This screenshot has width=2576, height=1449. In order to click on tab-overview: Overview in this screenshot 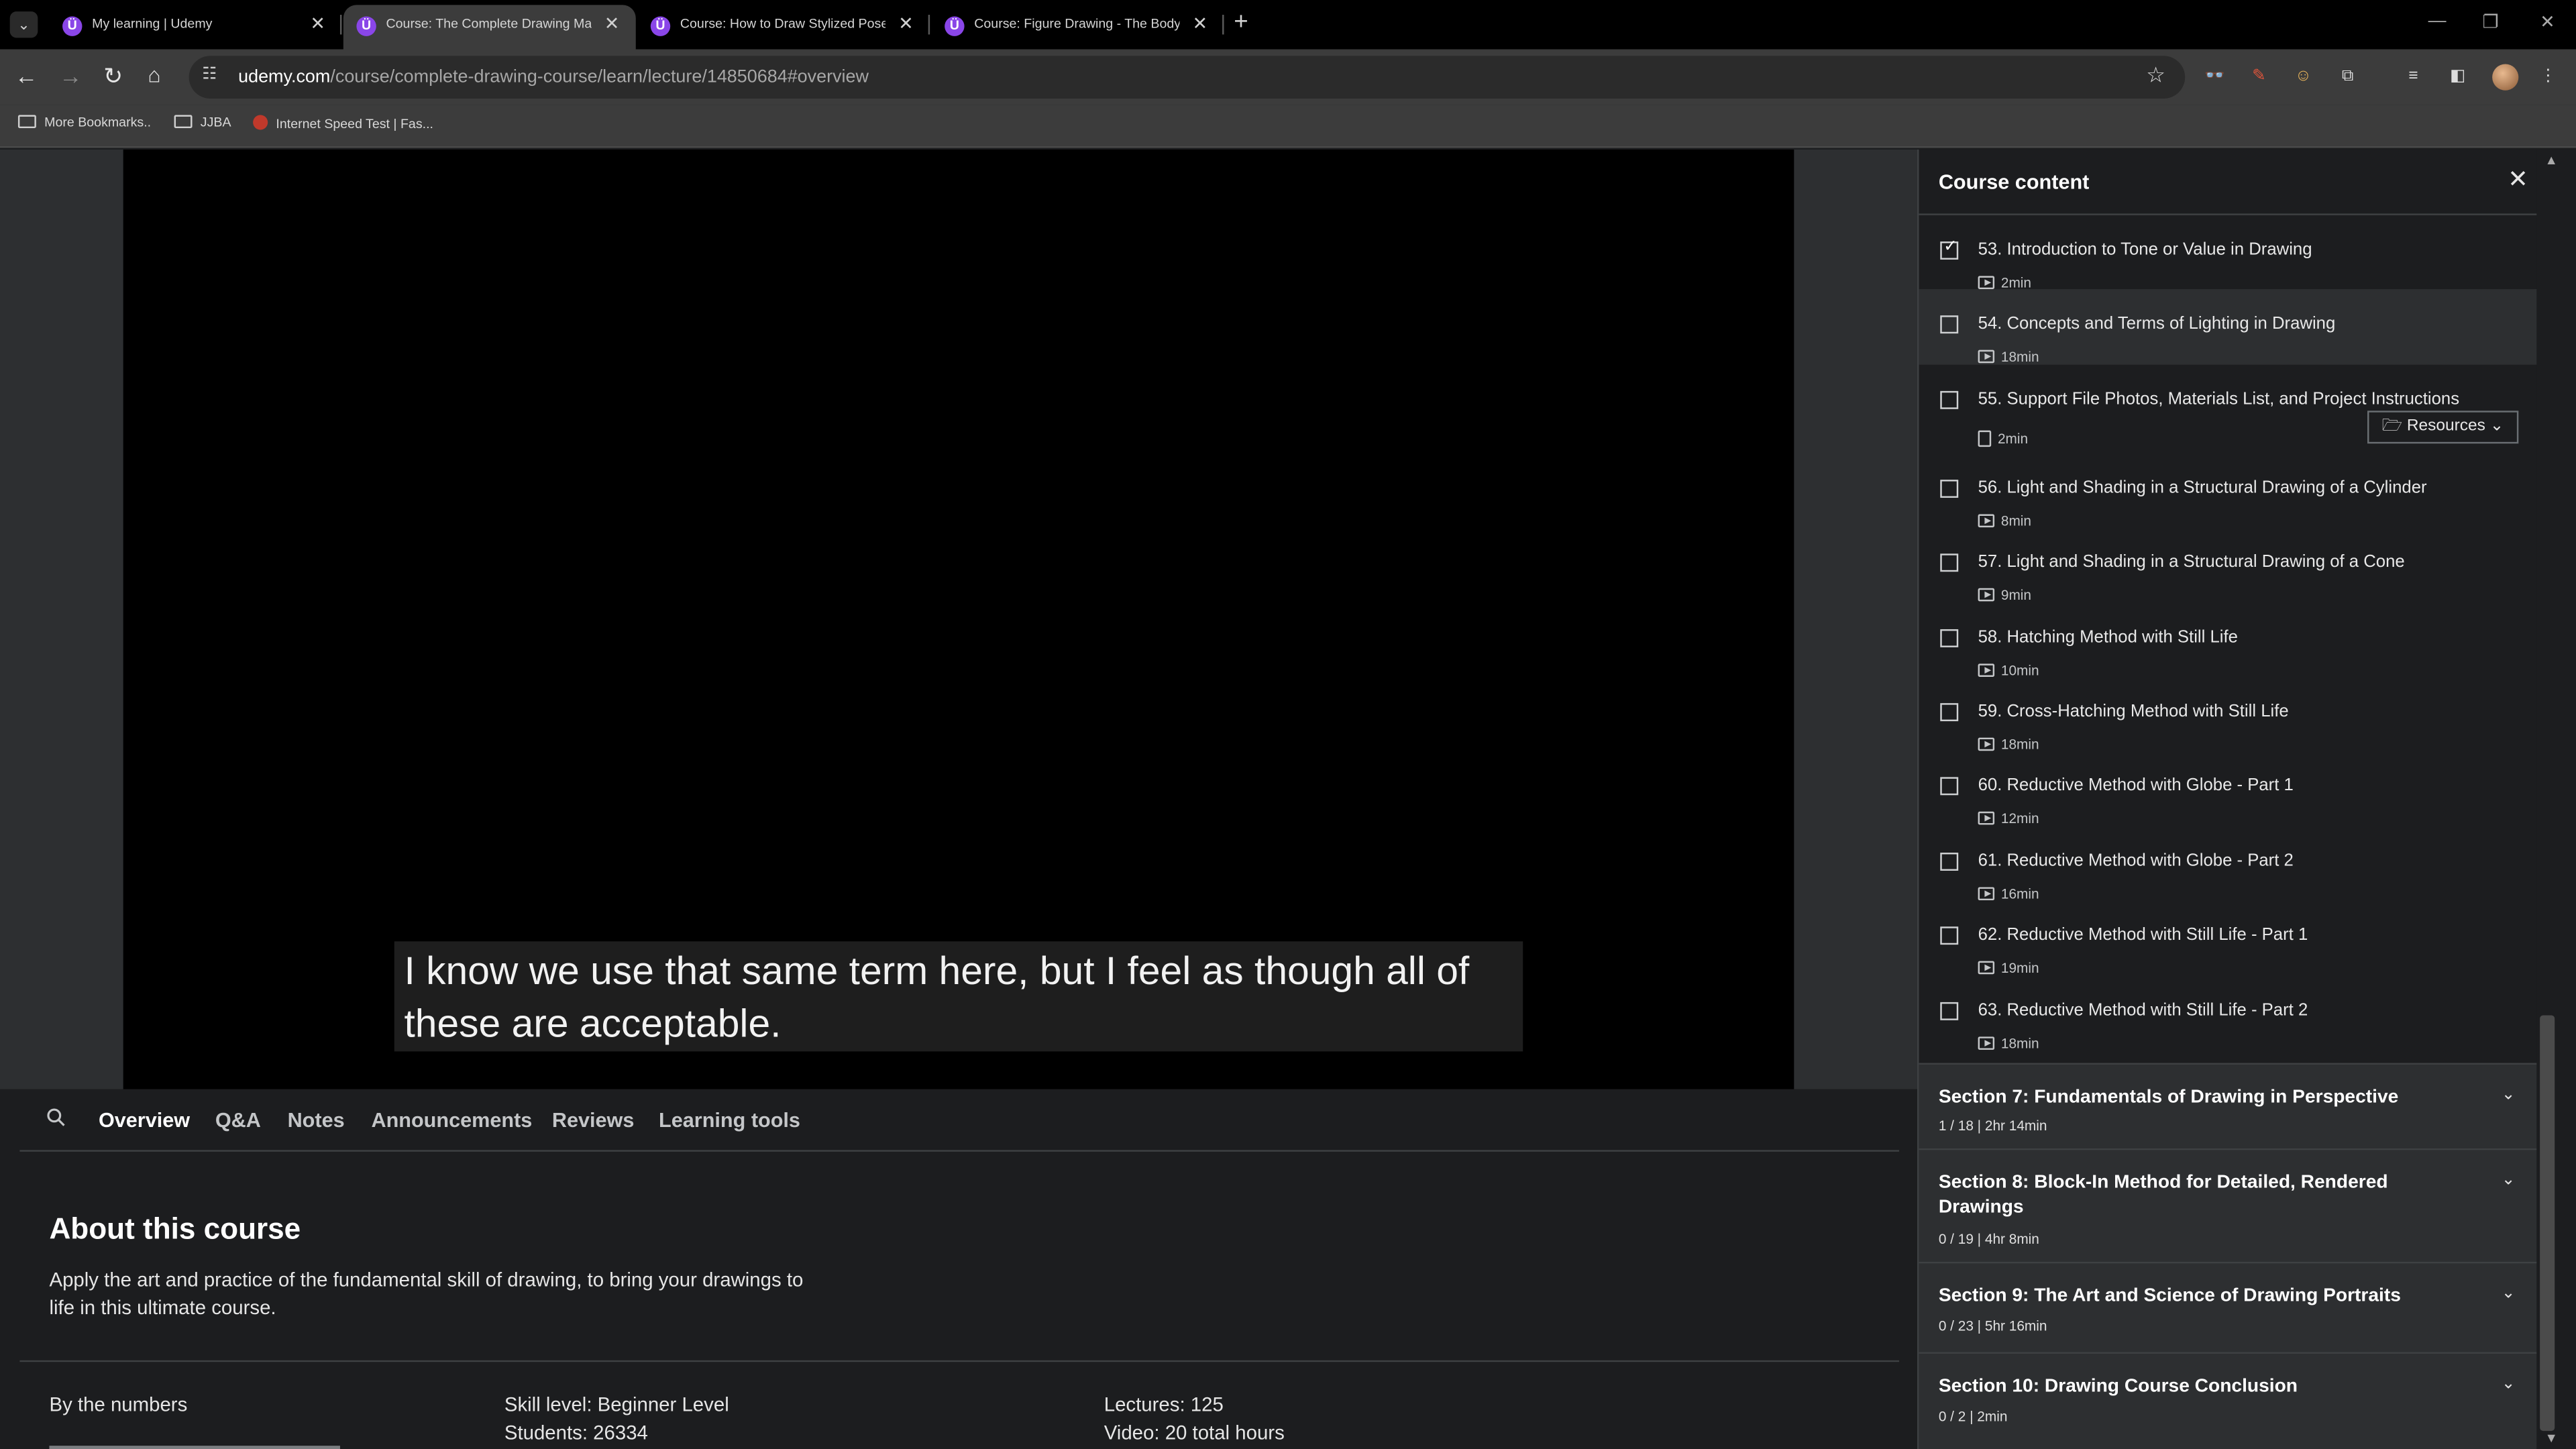, I will do `click(144, 1120)`.